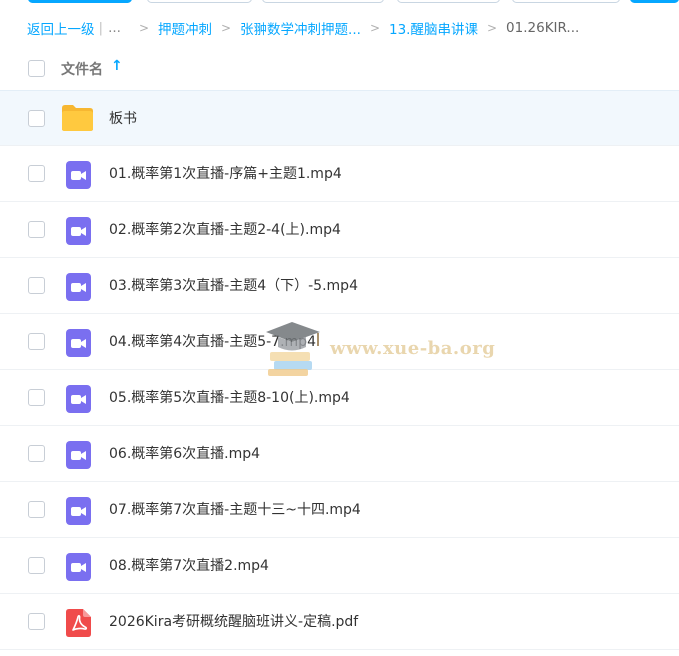  Describe the element at coordinates (339, 118) in the screenshot. I see `list-item: 板书` at that location.